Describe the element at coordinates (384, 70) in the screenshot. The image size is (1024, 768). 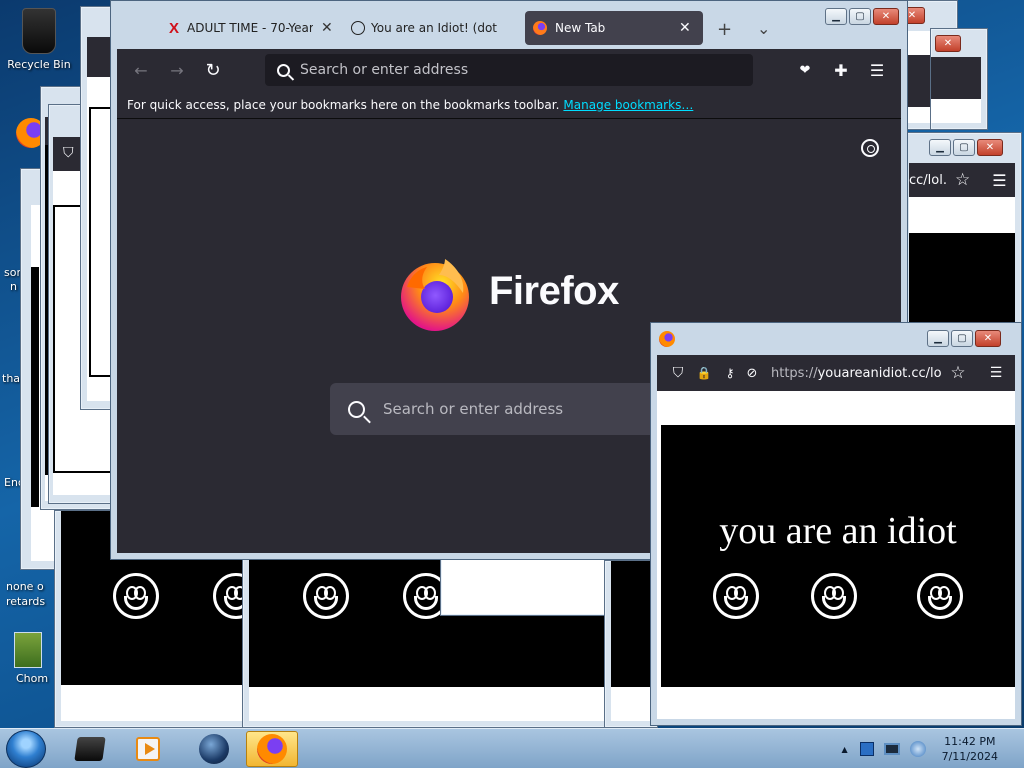
I see `url-bar-placeholder: Search or enter address` at that location.